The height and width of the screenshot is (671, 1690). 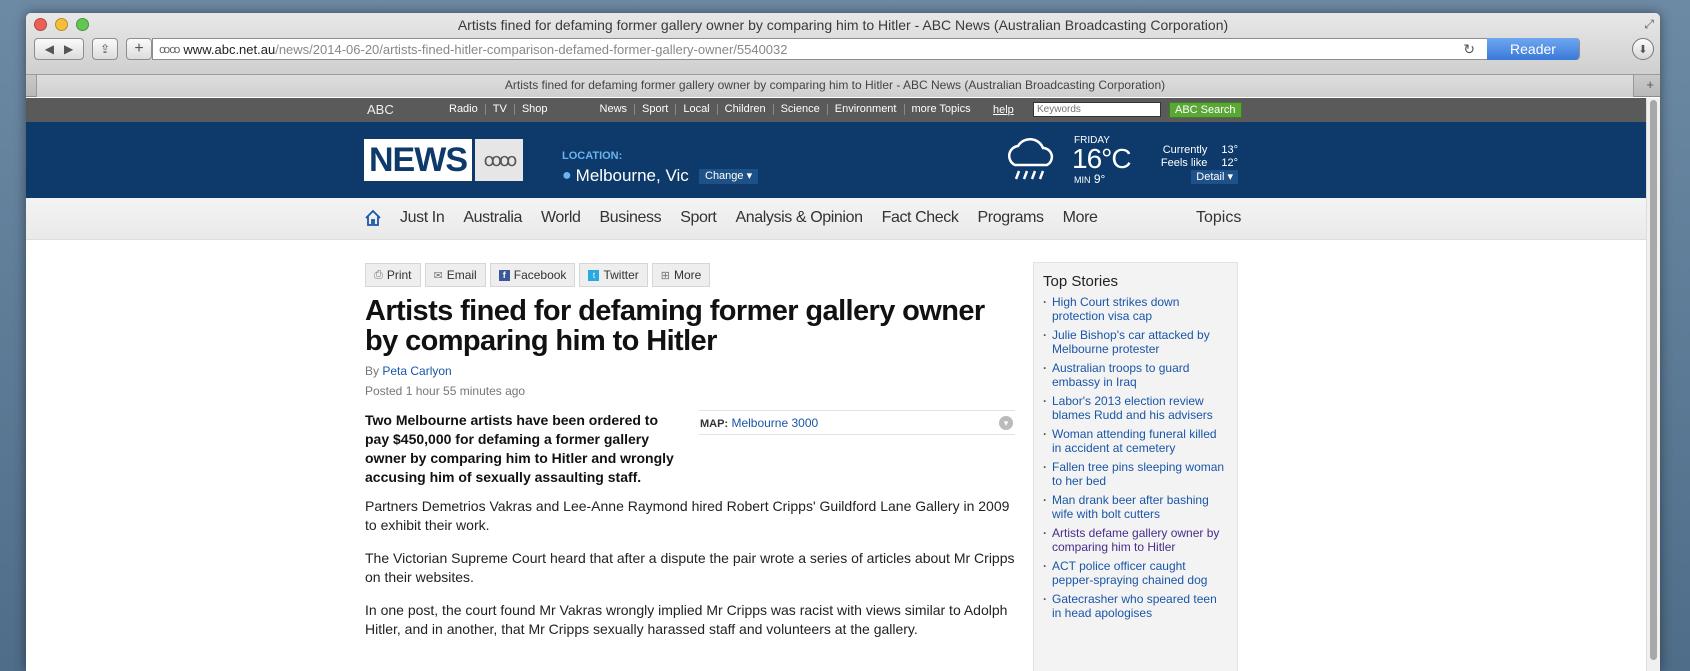 What do you see at coordinates (504, 275) in the screenshot?
I see `facebook-icon: f` at bounding box center [504, 275].